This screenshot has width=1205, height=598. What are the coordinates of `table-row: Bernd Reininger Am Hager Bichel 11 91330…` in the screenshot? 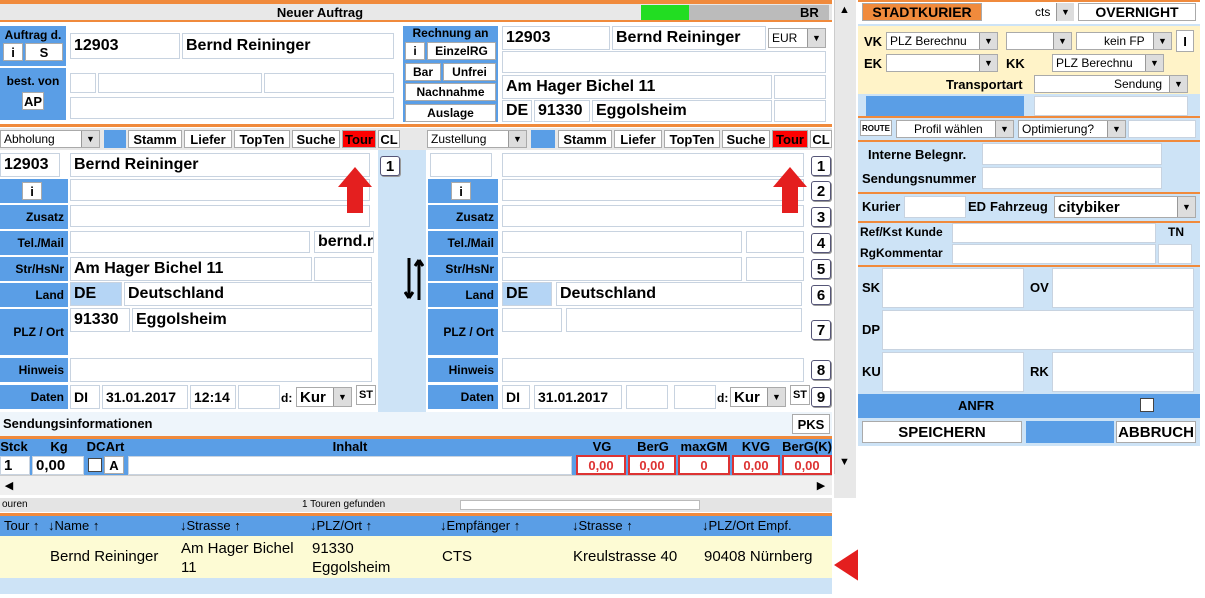 It's located at (416, 557).